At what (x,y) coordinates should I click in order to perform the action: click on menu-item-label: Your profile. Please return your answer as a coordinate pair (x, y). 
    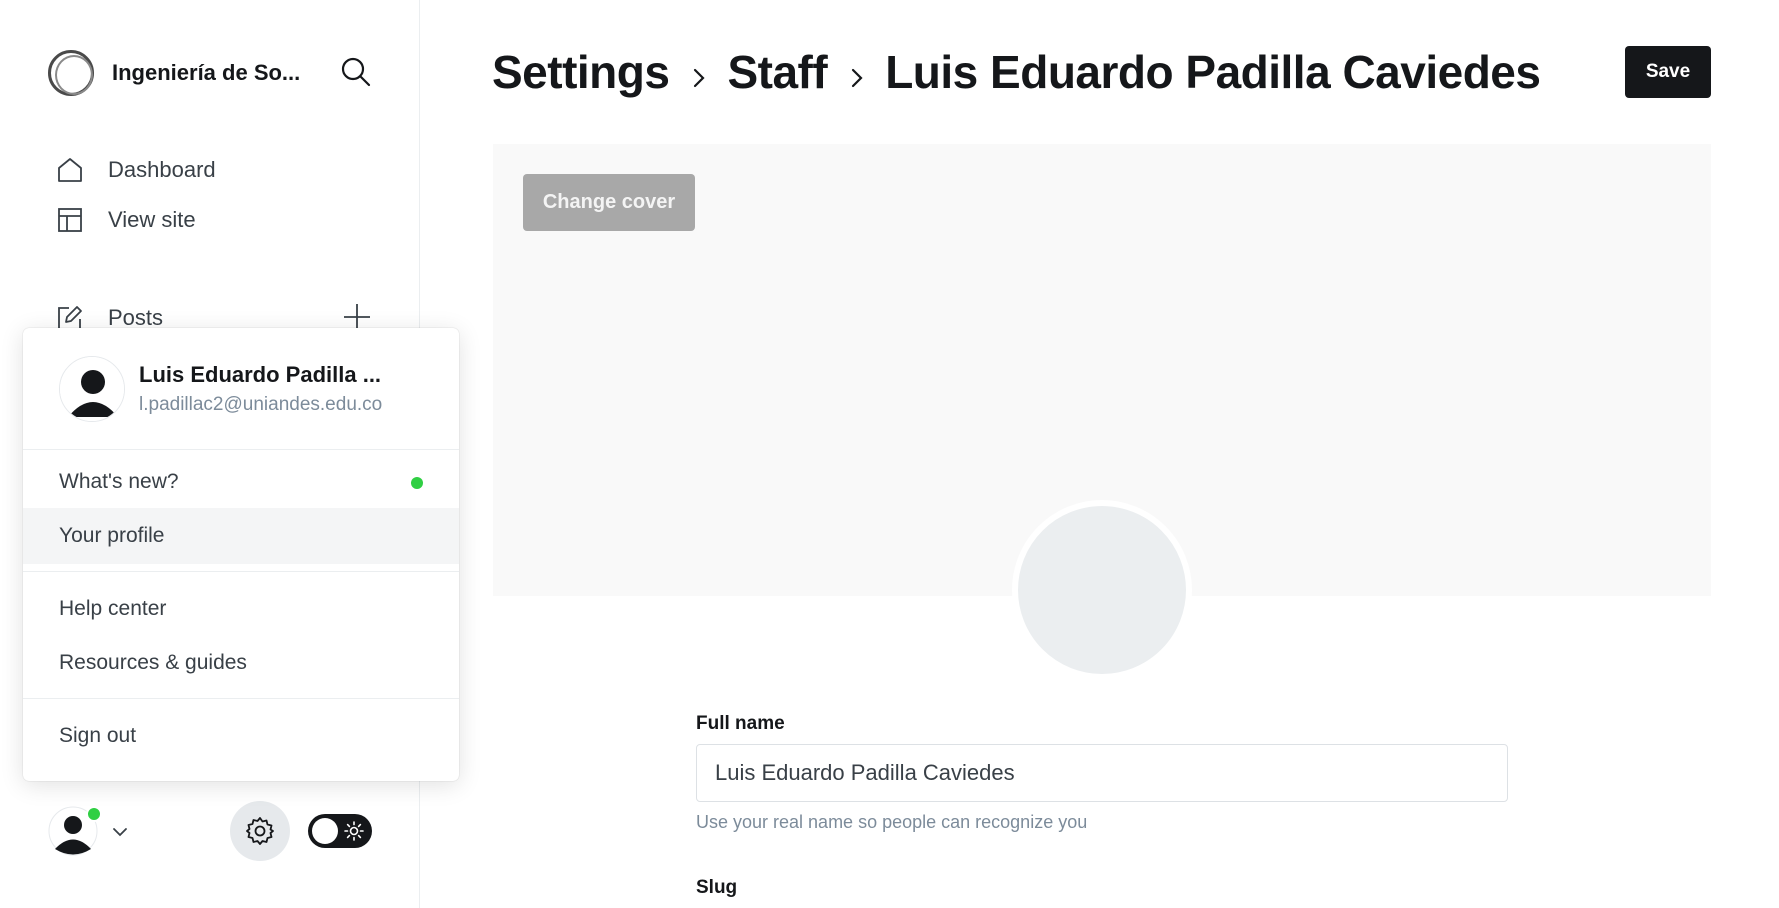
    Looking at the image, I should click on (112, 535).